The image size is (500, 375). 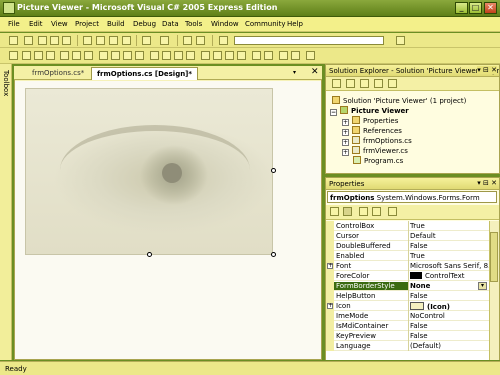 What do you see at coordinates (241, 55) in the screenshot?
I see `remove-v-spacing-icon` at bounding box center [241, 55].